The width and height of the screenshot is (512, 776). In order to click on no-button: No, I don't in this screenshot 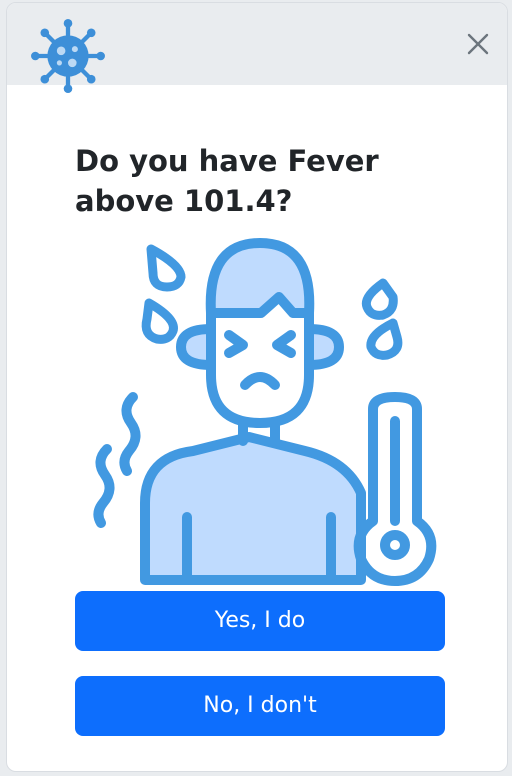, I will do `click(260, 706)`.